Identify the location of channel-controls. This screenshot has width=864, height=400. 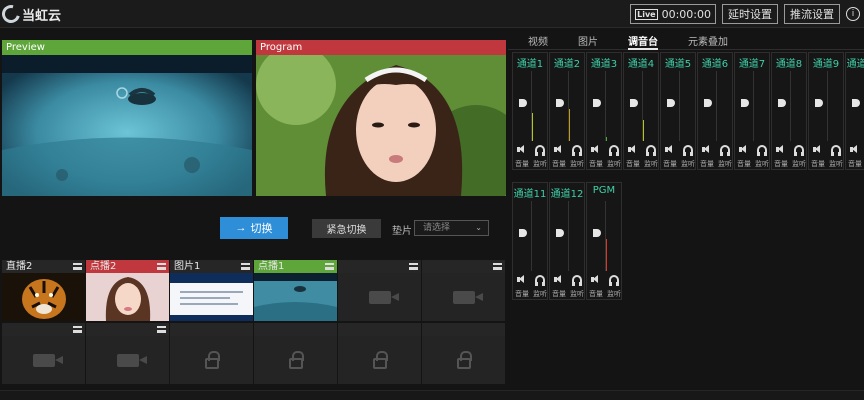
(679, 150).